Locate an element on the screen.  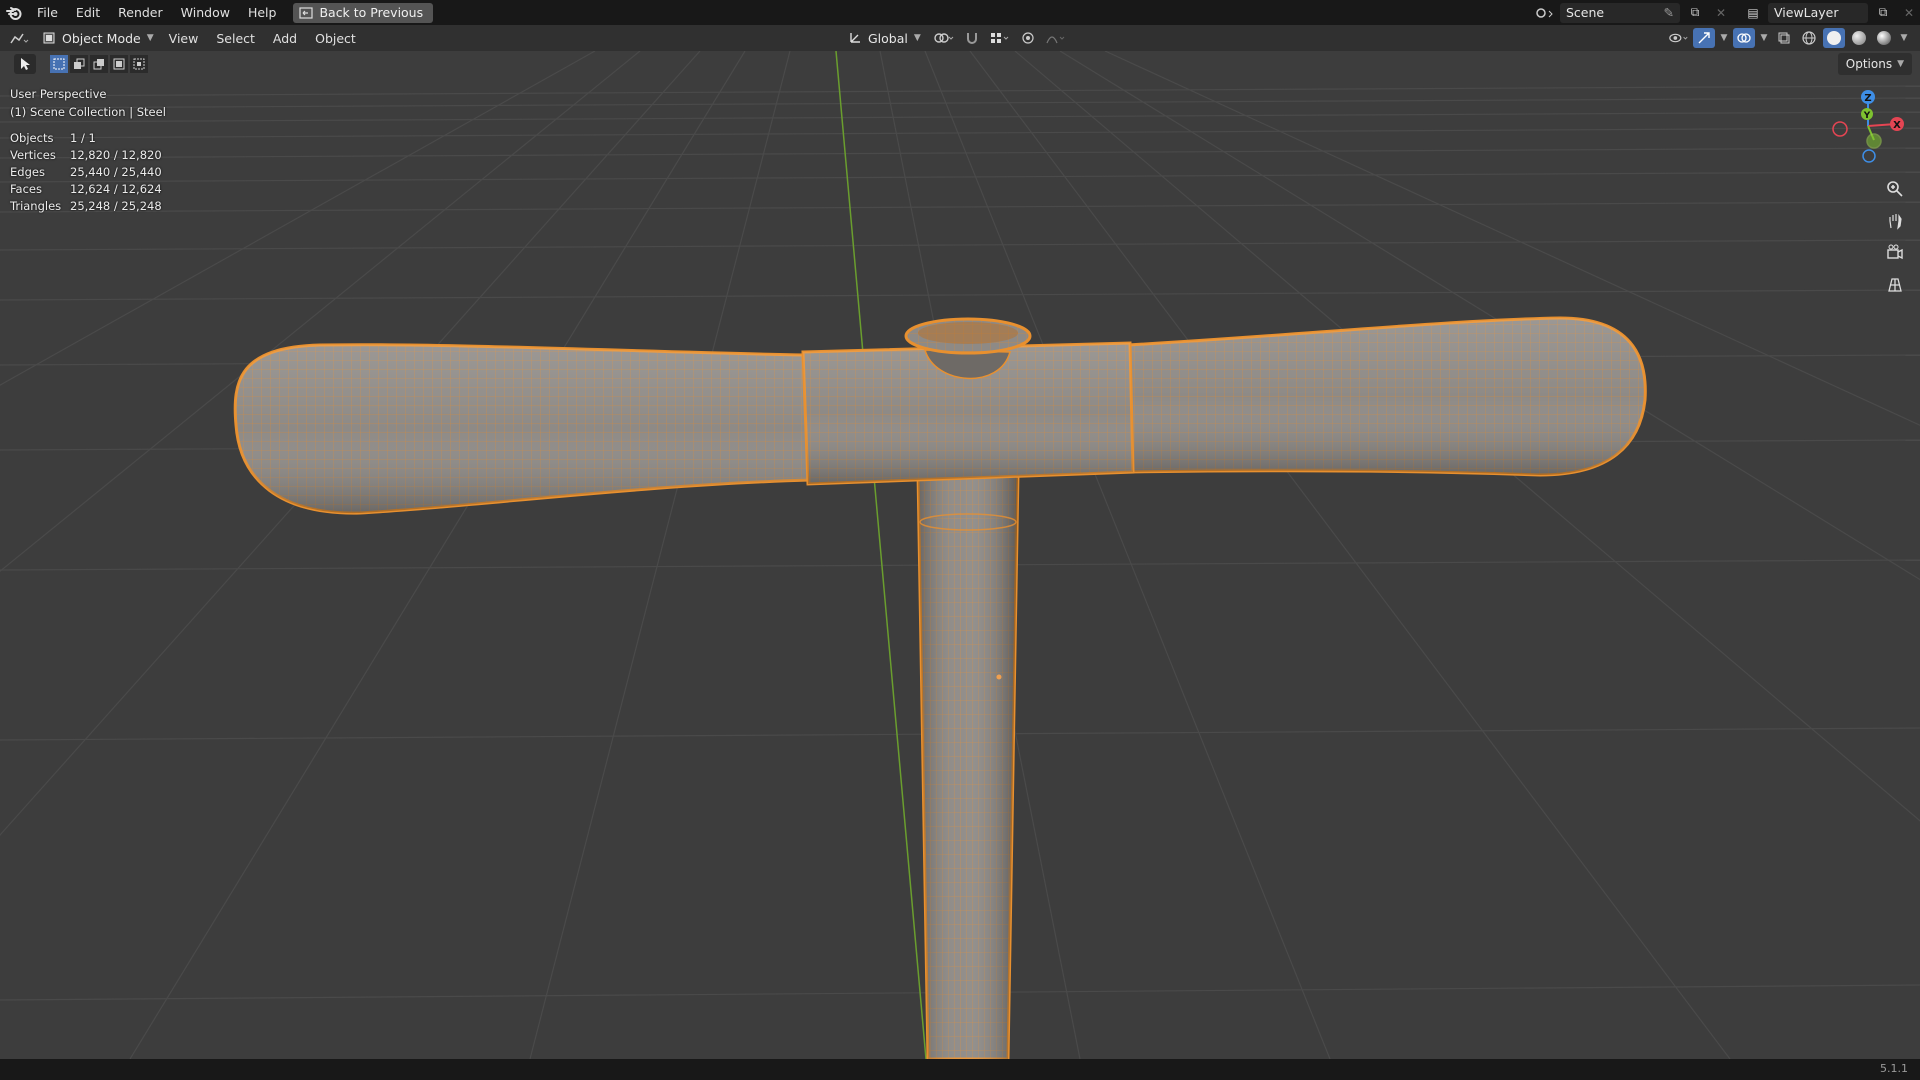
select-tool-button is located at coordinates (25, 64).